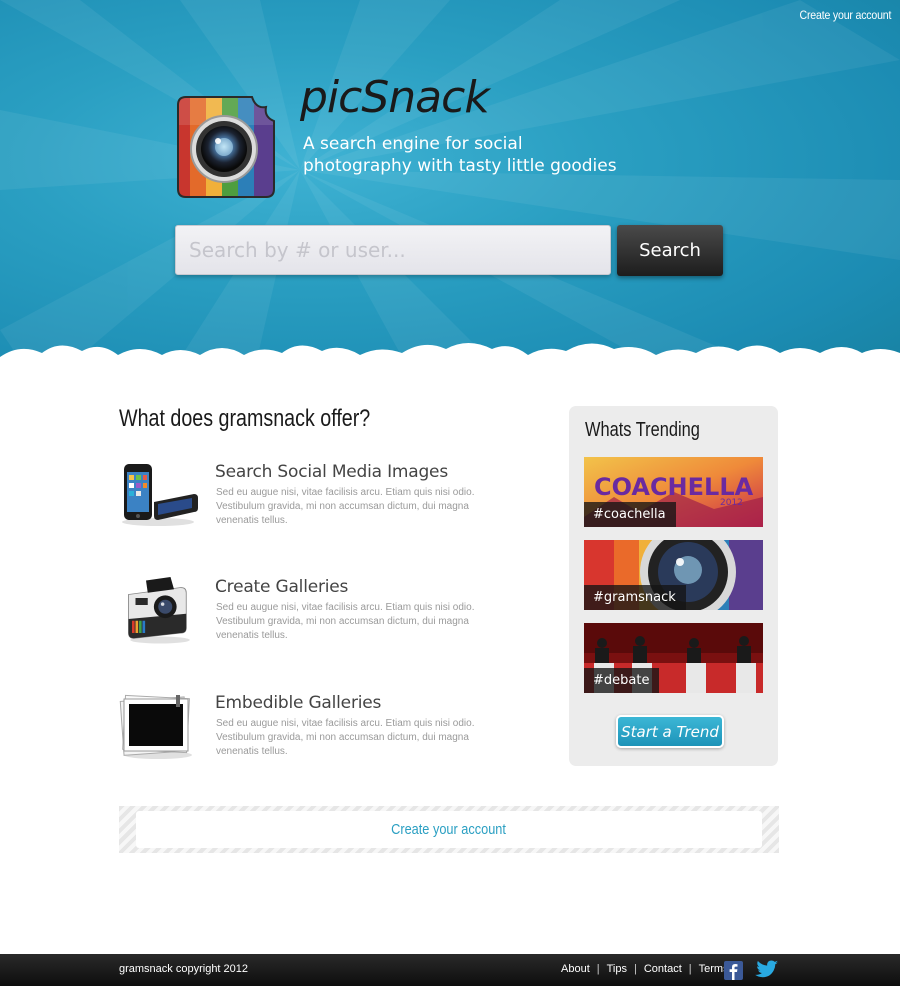 The image size is (900, 986). Describe the element at coordinates (450, 366) in the screenshot. I see `cloud-divider` at that location.